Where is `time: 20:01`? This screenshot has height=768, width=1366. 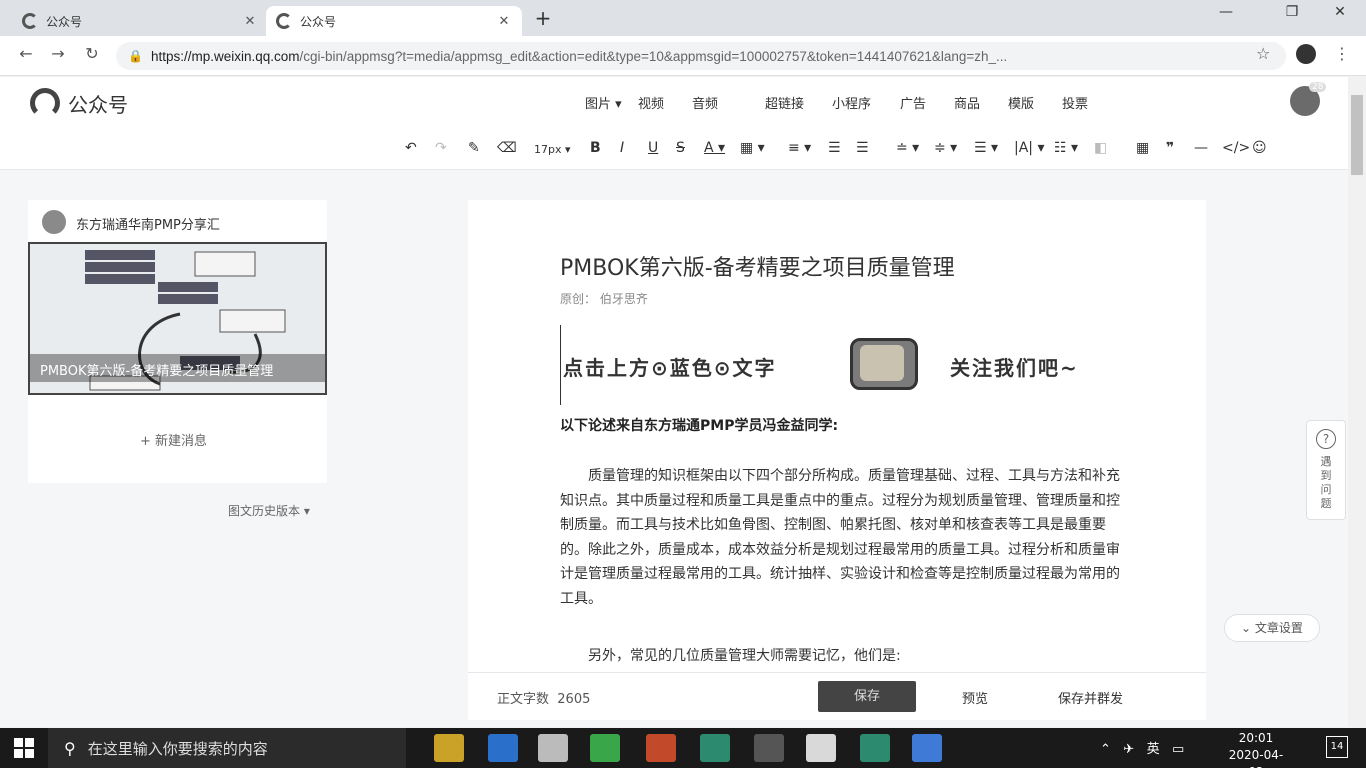 time: 20:01 is located at coordinates (1256, 738).